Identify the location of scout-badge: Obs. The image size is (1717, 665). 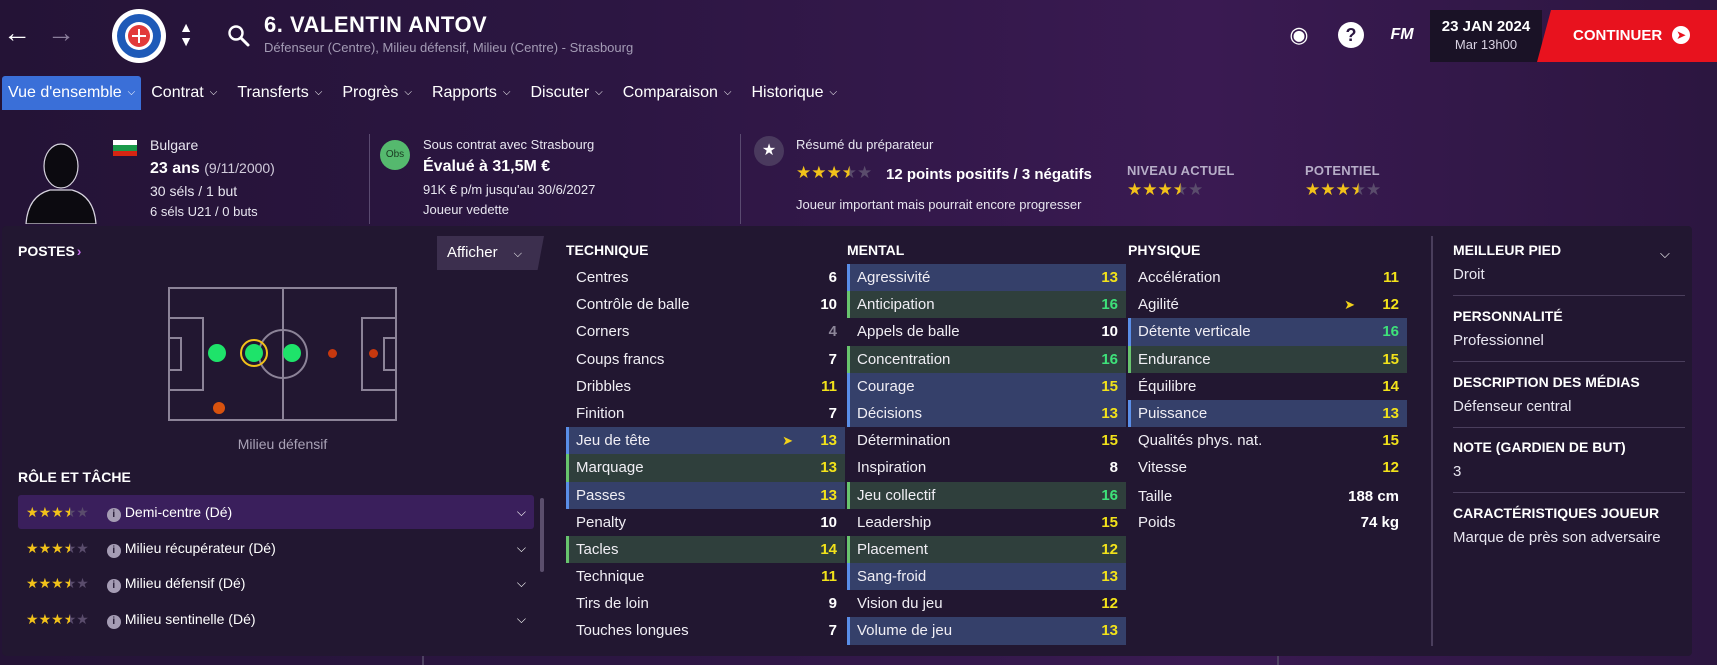
(395, 155).